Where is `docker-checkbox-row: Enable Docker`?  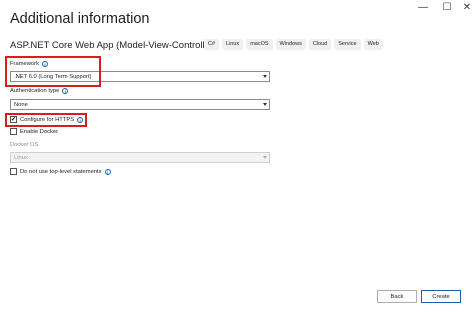 docker-checkbox-row: Enable Docker is located at coordinates (34, 131).